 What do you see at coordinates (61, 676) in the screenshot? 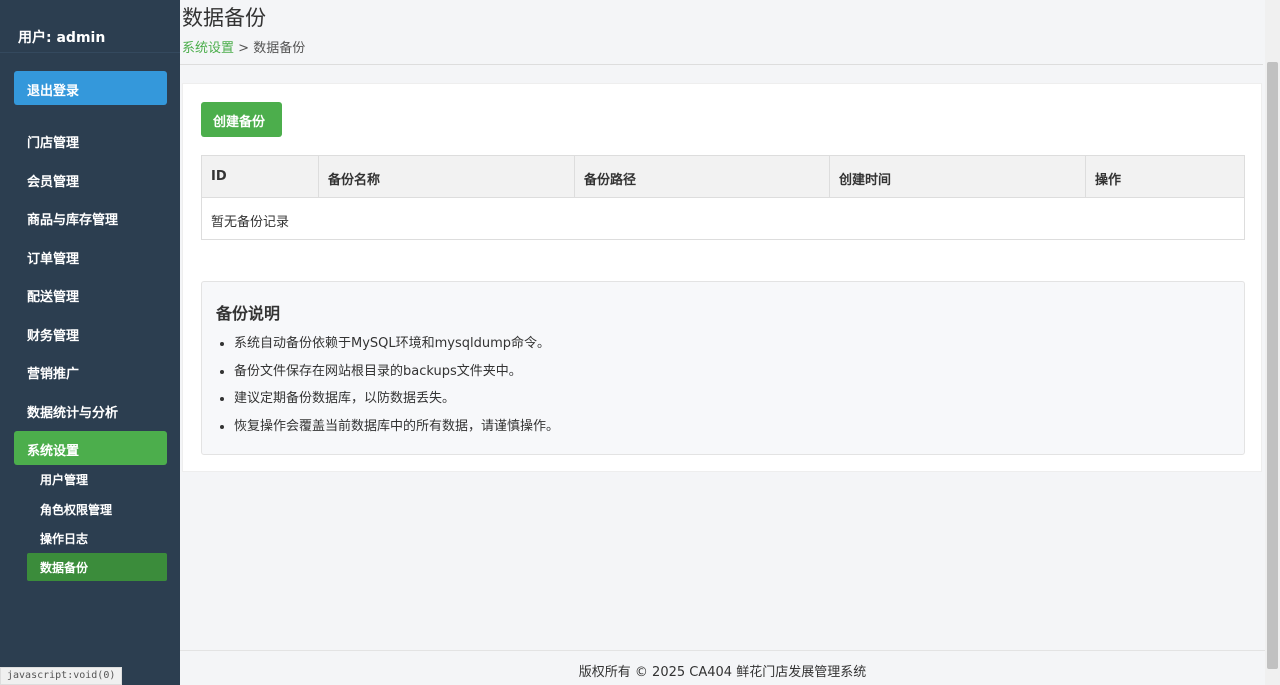
I see `browser-status-bar: javascript:void(0)` at bounding box center [61, 676].